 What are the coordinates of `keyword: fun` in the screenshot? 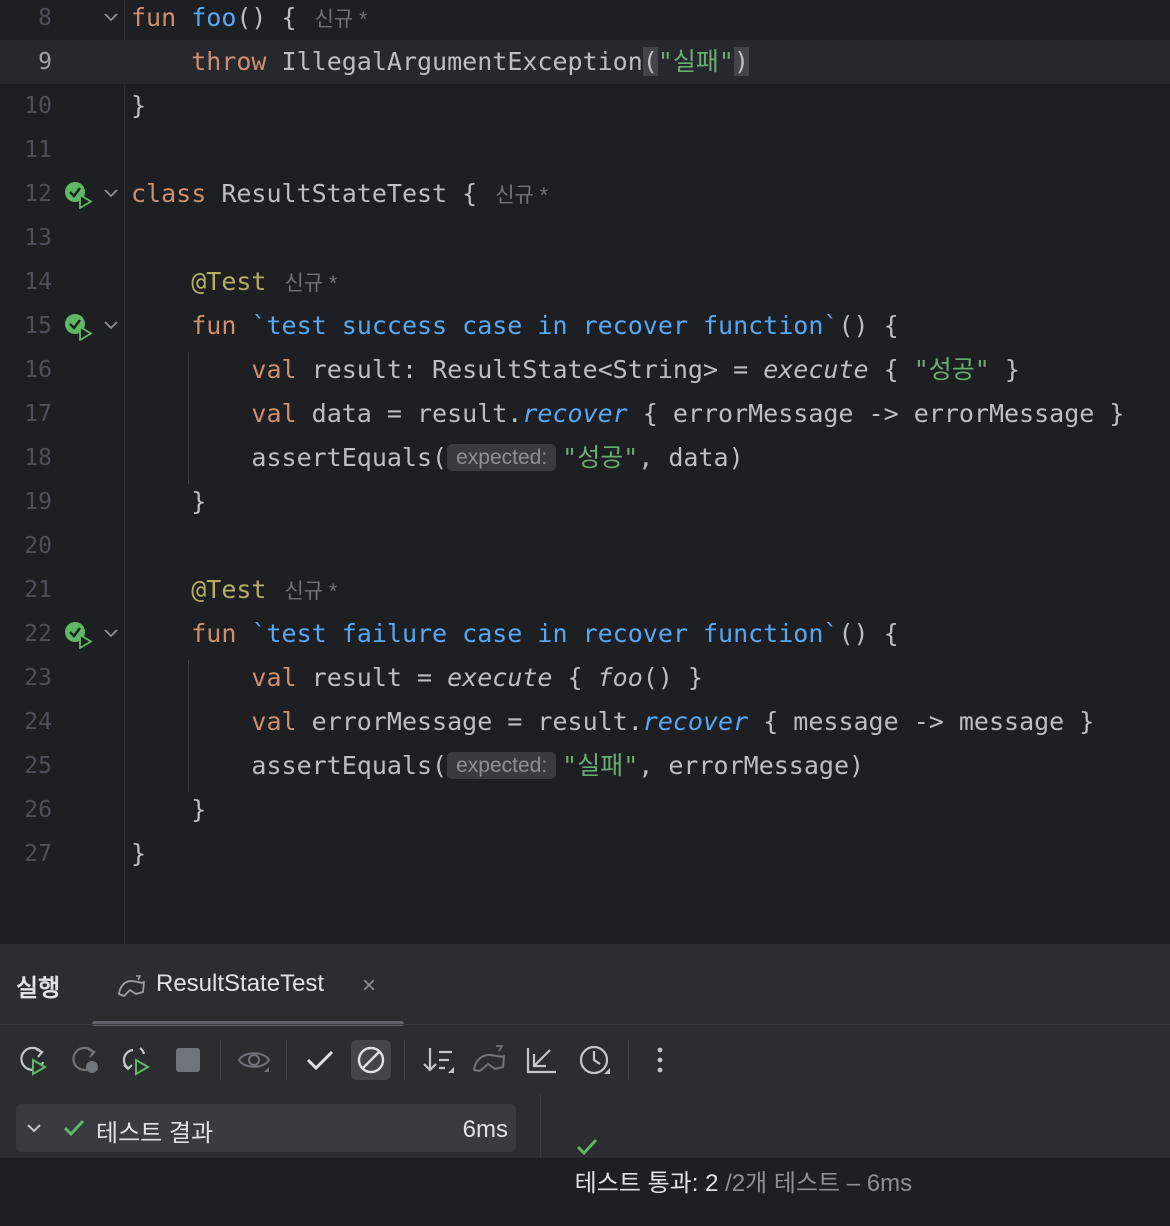 It's located at (214, 633).